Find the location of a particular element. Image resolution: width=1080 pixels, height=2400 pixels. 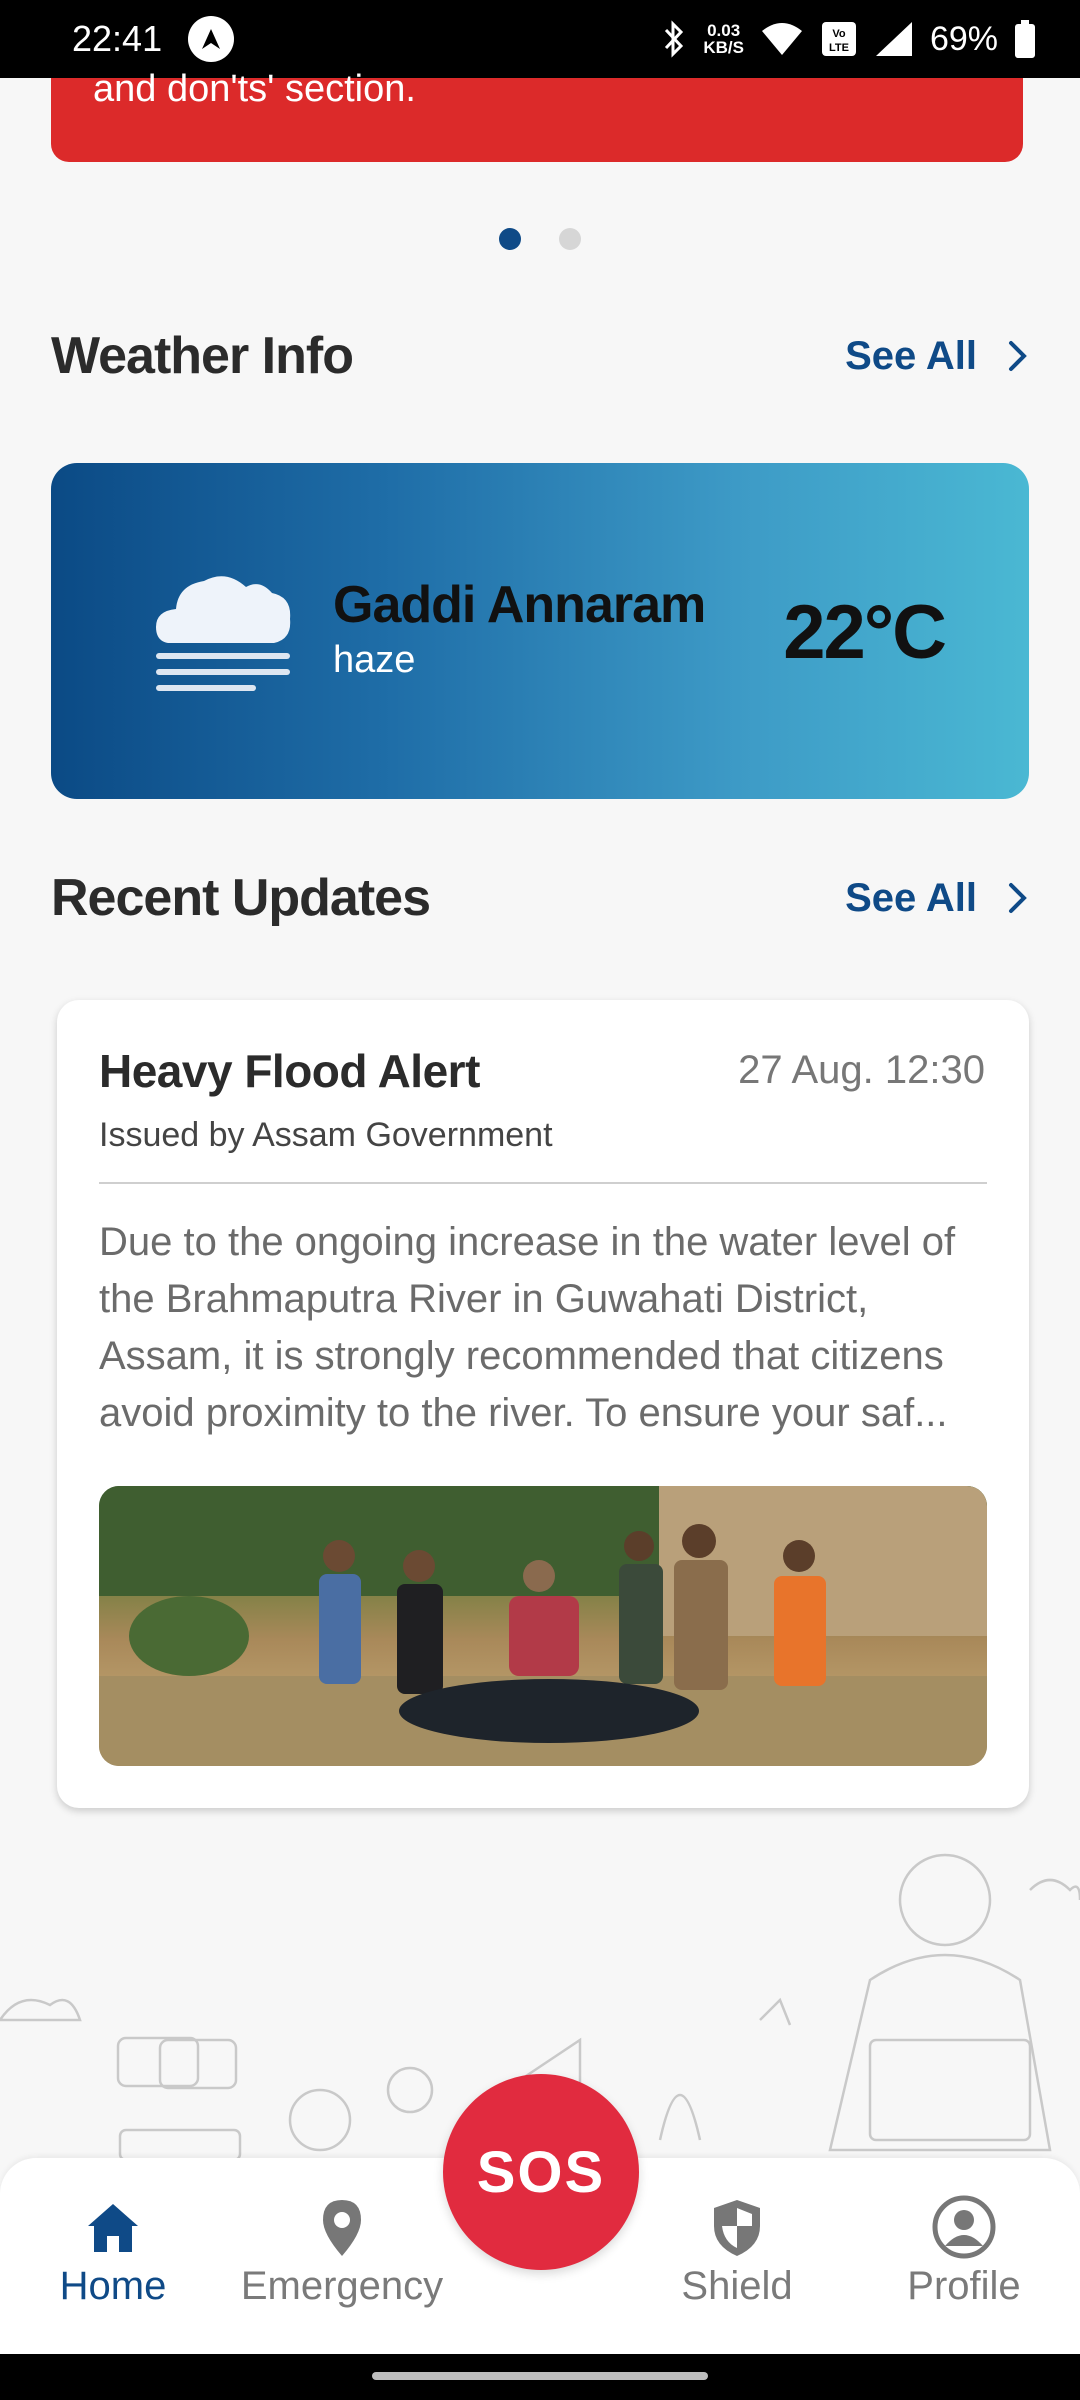

profile-icon is located at coordinates (964, 2227).